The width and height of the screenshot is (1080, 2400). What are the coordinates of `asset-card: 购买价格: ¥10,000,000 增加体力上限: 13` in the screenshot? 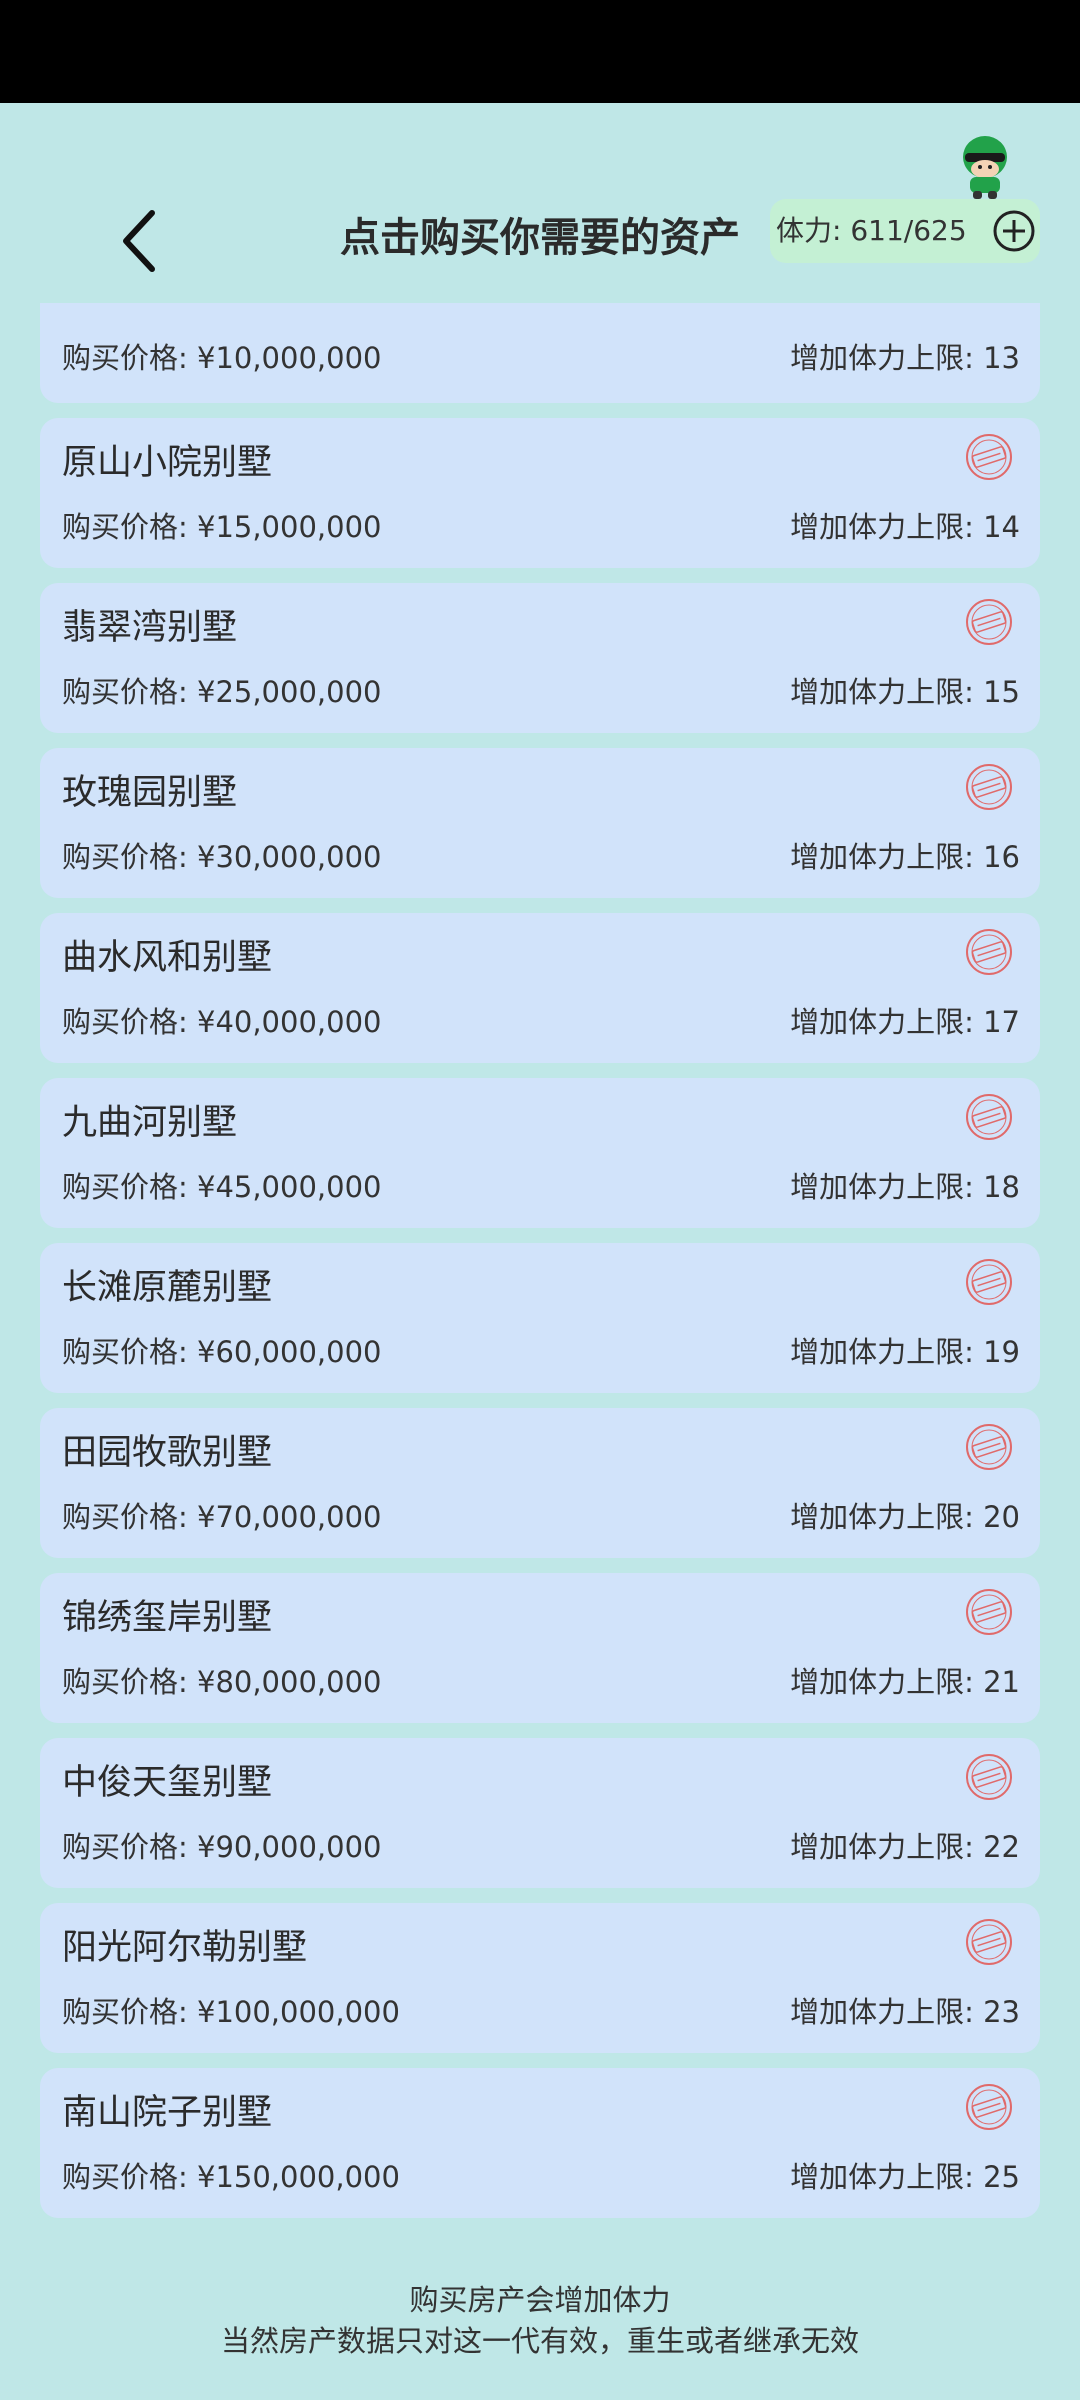 It's located at (540, 353).